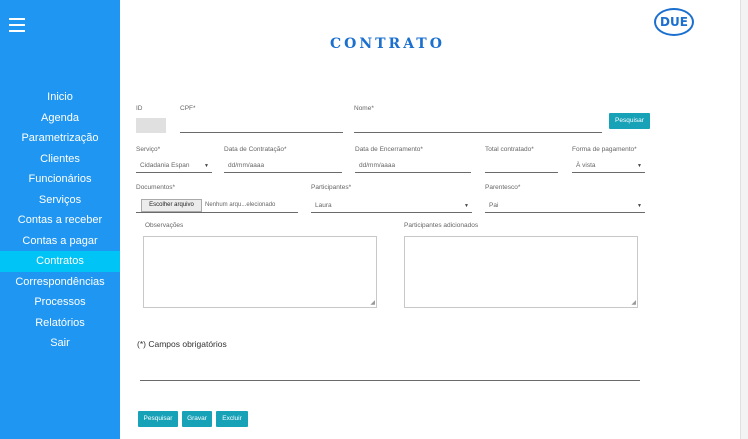 This screenshot has height=439, width=748. Describe the element at coordinates (171, 205) in the screenshot. I see `choose-file-button: Escolher arquivo` at that location.